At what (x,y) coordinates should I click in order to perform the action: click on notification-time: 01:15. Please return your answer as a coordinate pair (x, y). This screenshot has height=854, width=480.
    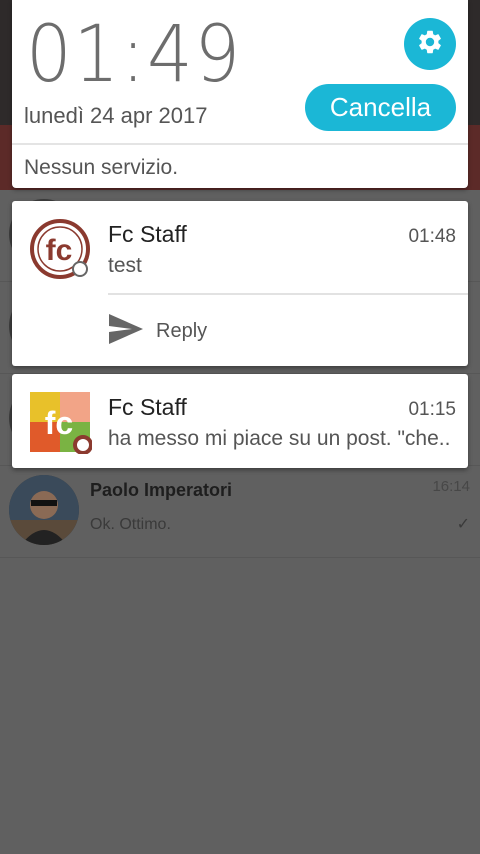
    Looking at the image, I should click on (432, 409).